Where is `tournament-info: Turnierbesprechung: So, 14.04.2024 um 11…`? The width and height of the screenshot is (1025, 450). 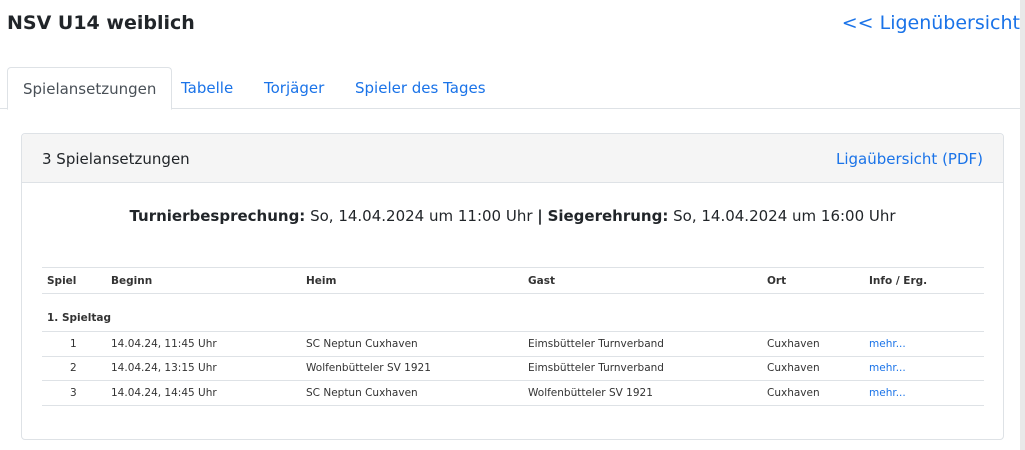 tournament-info: Turnierbesprechung: So, 14.04.2024 um 11… is located at coordinates (512, 216).